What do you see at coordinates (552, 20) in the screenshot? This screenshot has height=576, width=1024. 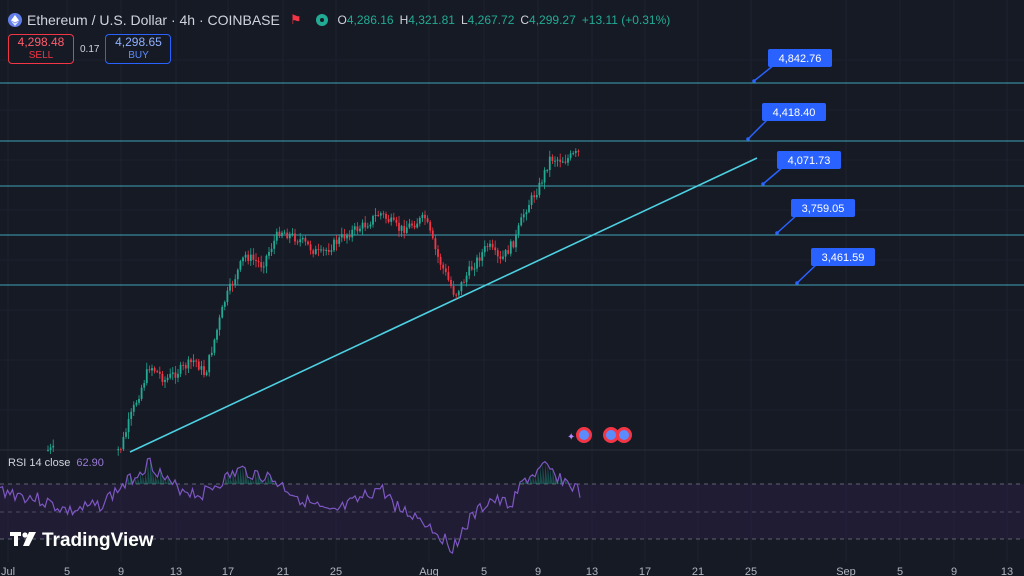 I see `close-value: 4,299.27` at bounding box center [552, 20].